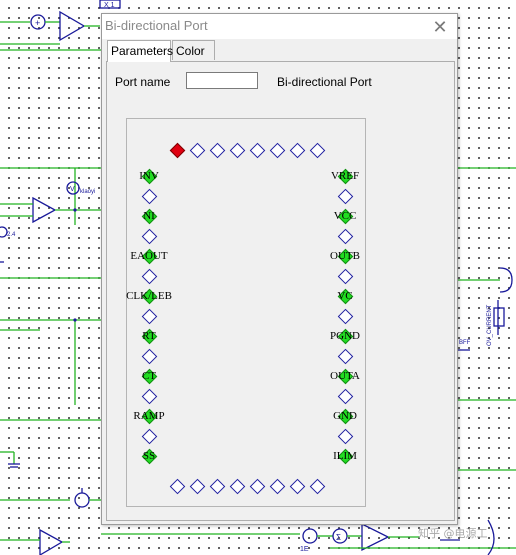 The width and height of the screenshot is (516, 555). I want to click on schematic-right: OV_CURRENT BFF, so click(487, 319).